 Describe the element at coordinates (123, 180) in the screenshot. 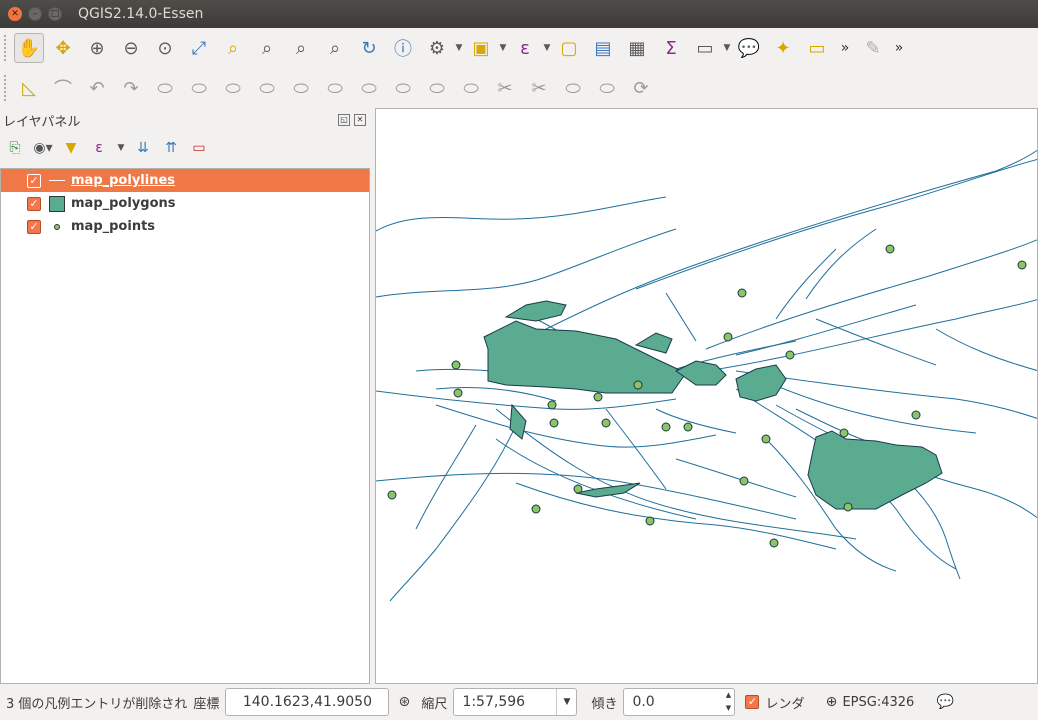

I see `layer-name: map_polylines` at that location.